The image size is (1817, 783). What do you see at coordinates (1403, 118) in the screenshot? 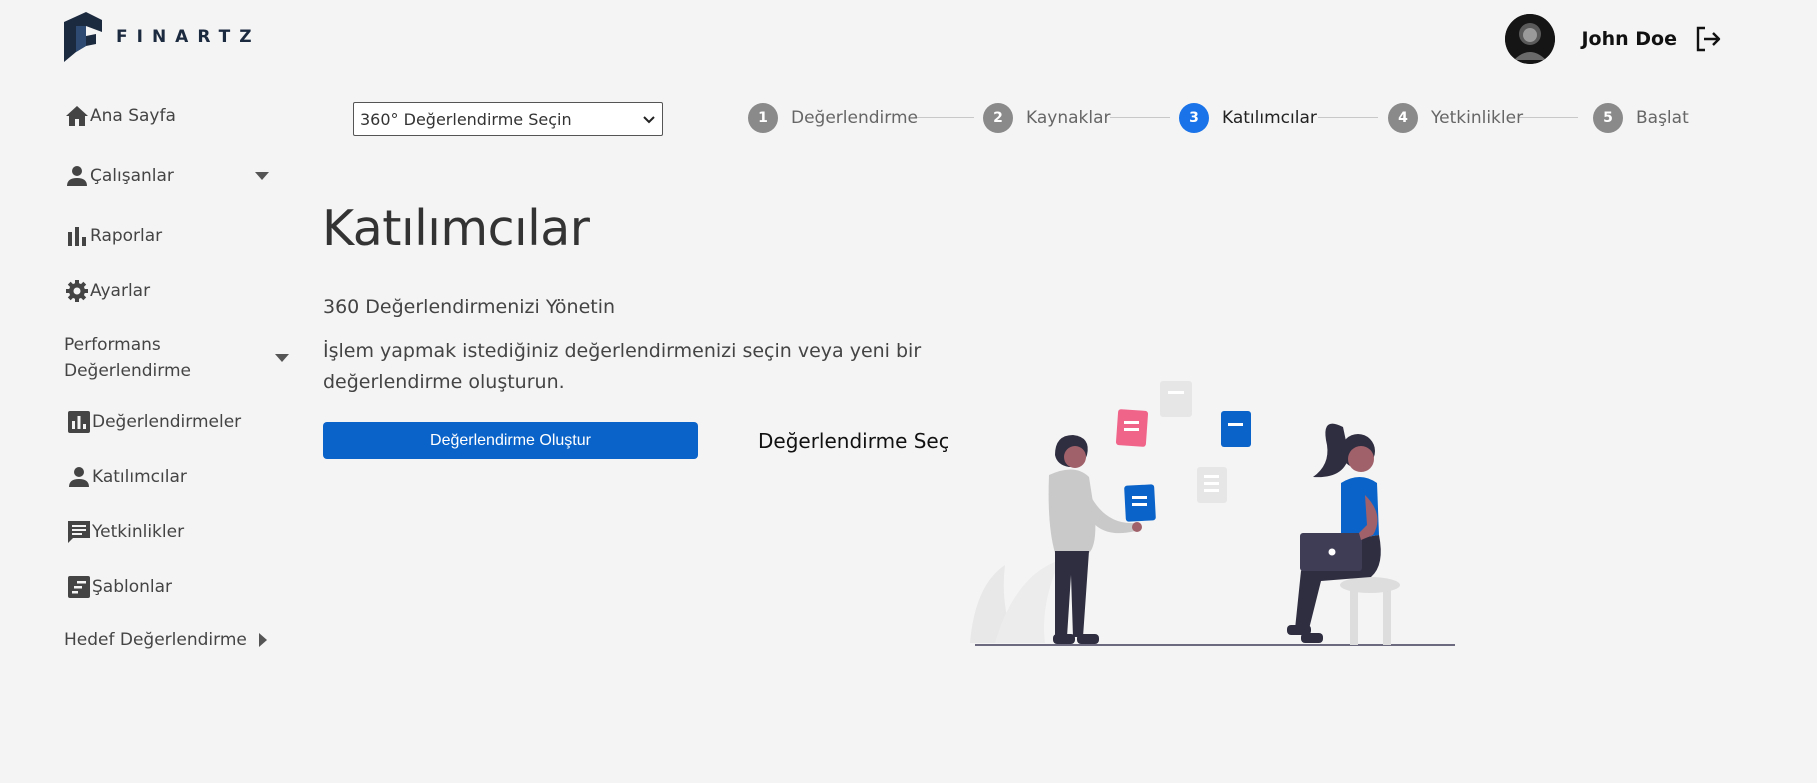
I see `step-number: 4` at bounding box center [1403, 118].